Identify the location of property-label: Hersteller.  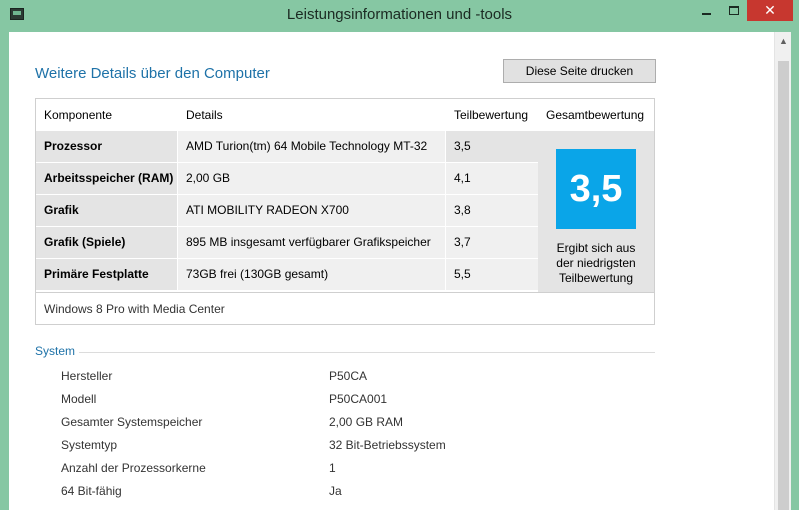
(87, 376).